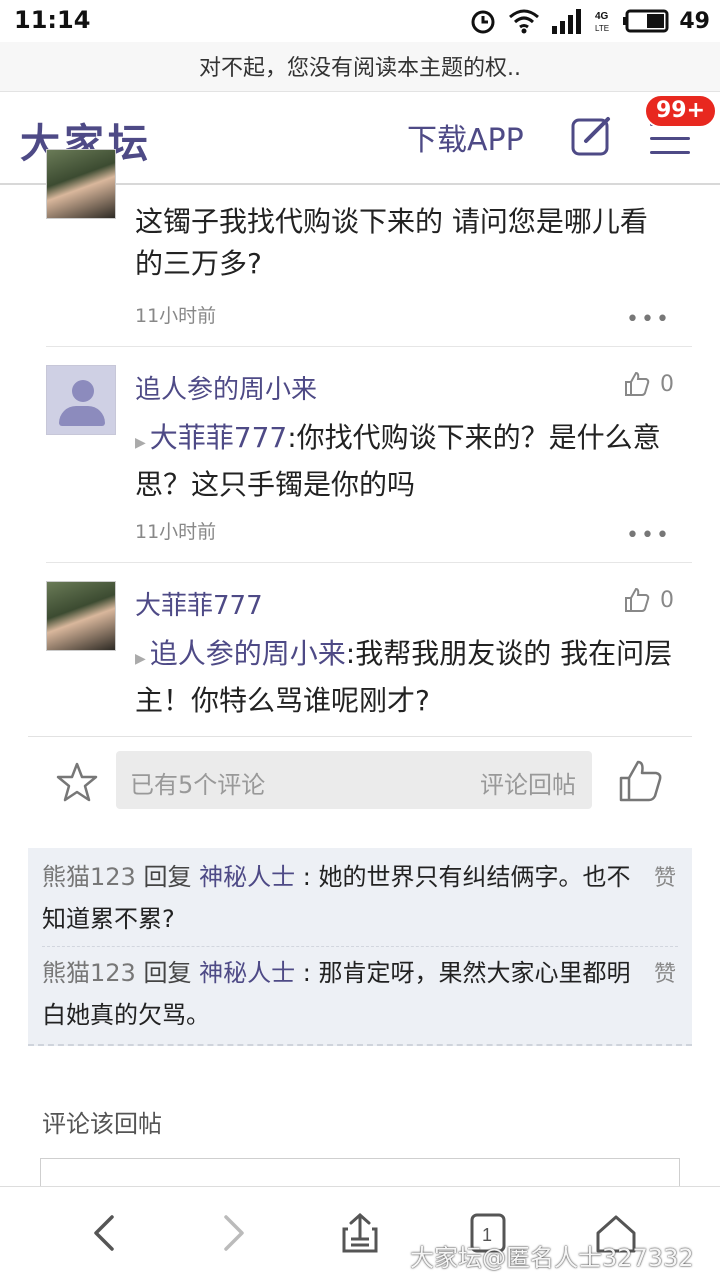 This screenshot has height=1280, width=720. Describe the element at coordinates (199, 603) in the screenshot. I see `comment-author: 大菲菲777` at that location.